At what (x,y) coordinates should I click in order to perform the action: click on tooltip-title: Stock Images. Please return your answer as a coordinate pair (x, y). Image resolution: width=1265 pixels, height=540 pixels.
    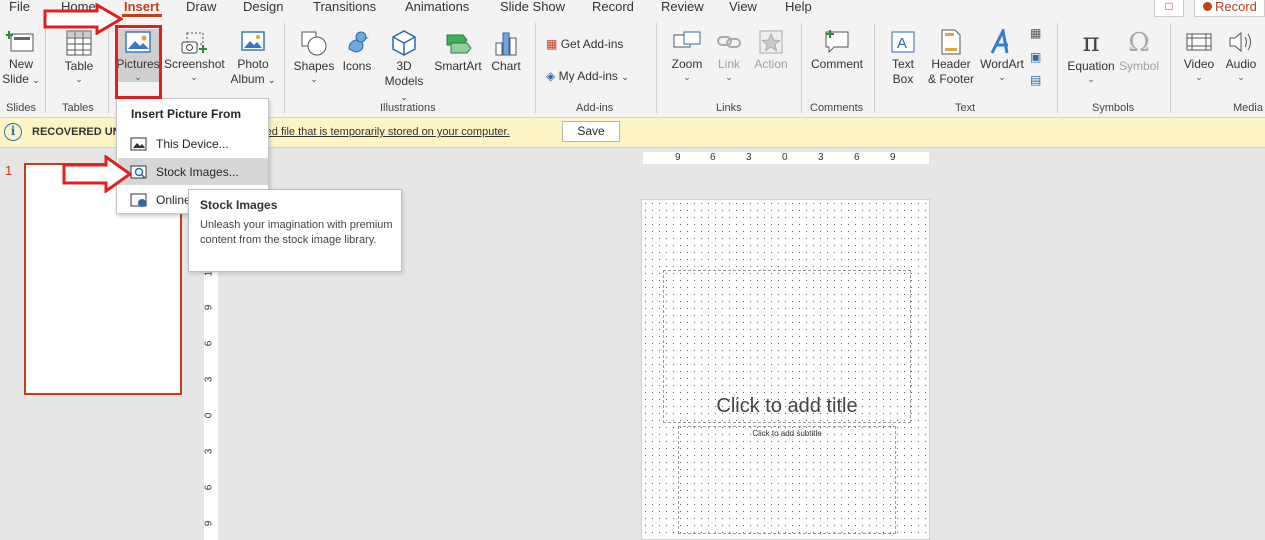
    Looking at the image, I should click on (239, 205).